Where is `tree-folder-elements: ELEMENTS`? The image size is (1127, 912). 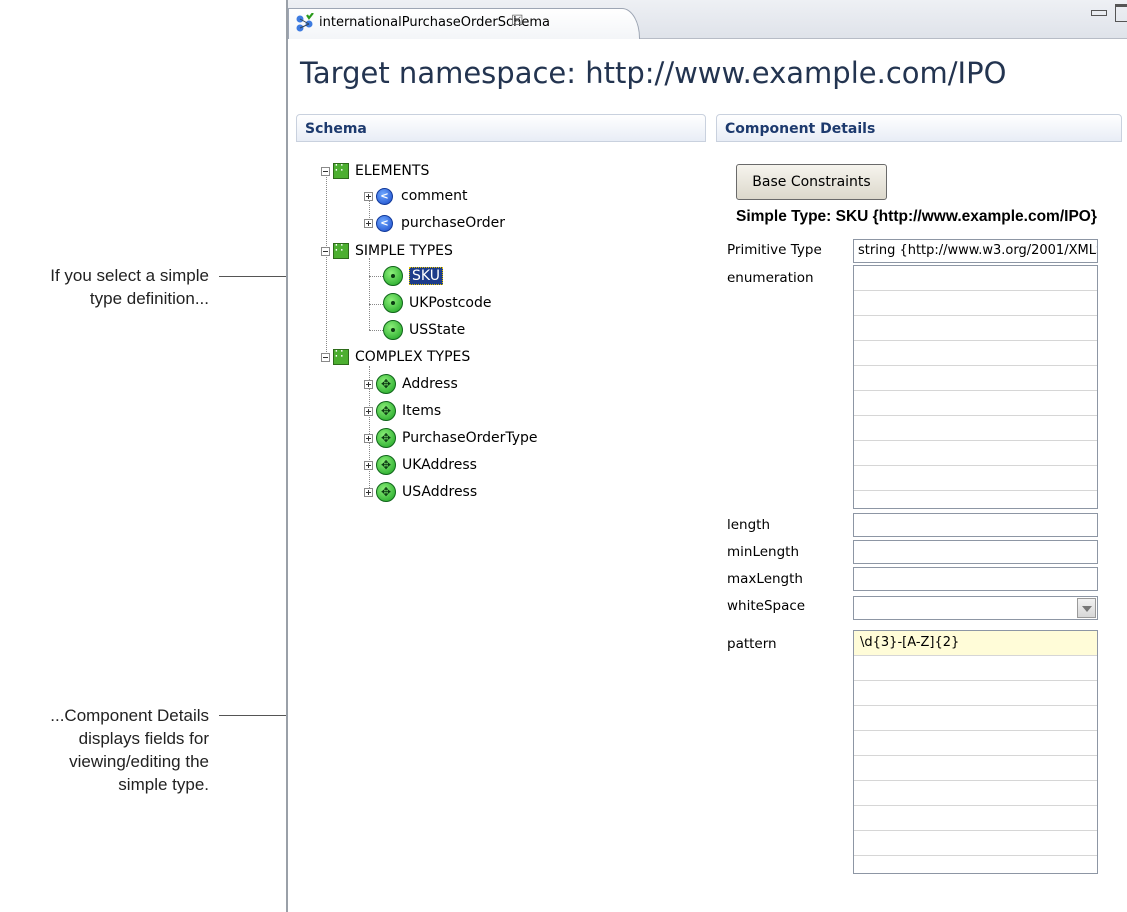
tree-folder-elements: ELEMENTS is located at coordinates (375, 171).